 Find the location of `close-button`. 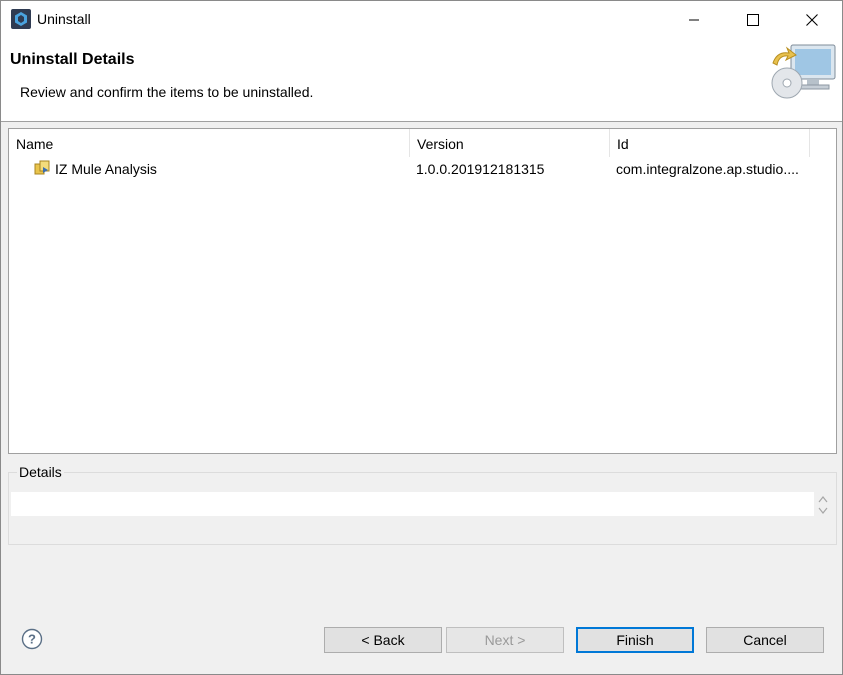

close-button is located at coordinates (812, 20).